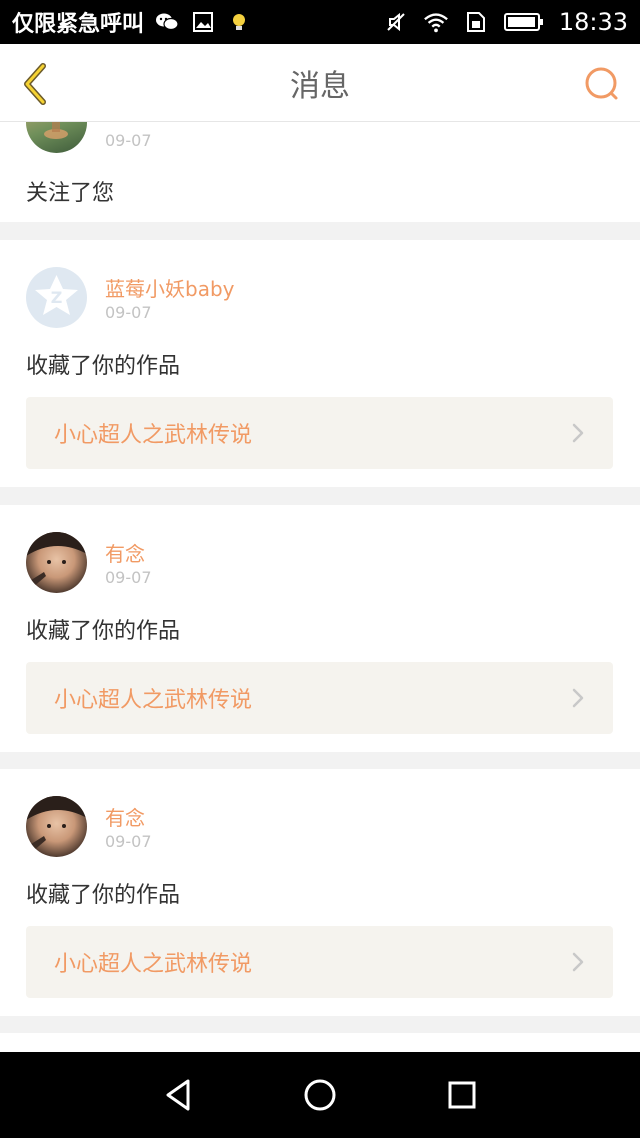 The image size is (640, 1138). I want to click on header: 消息, so click(320, 83).